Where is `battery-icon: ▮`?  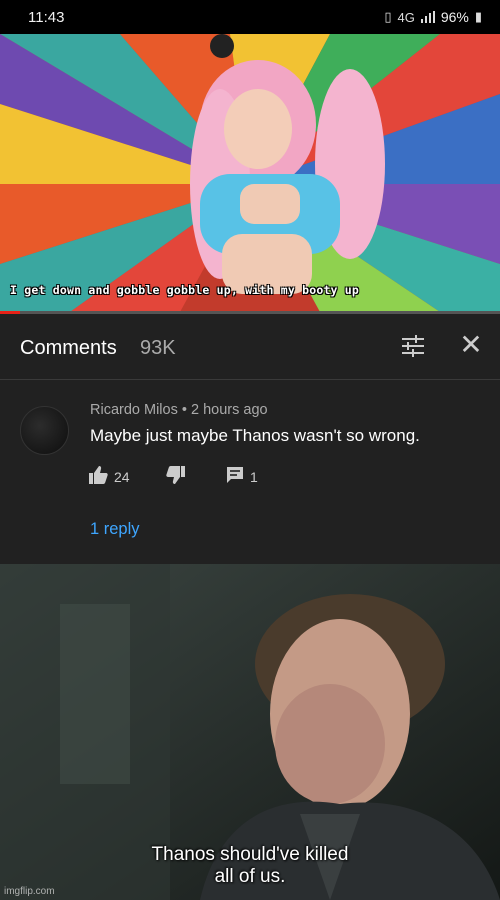 battery-icon: ▮ is located at coordinates (478, 16).